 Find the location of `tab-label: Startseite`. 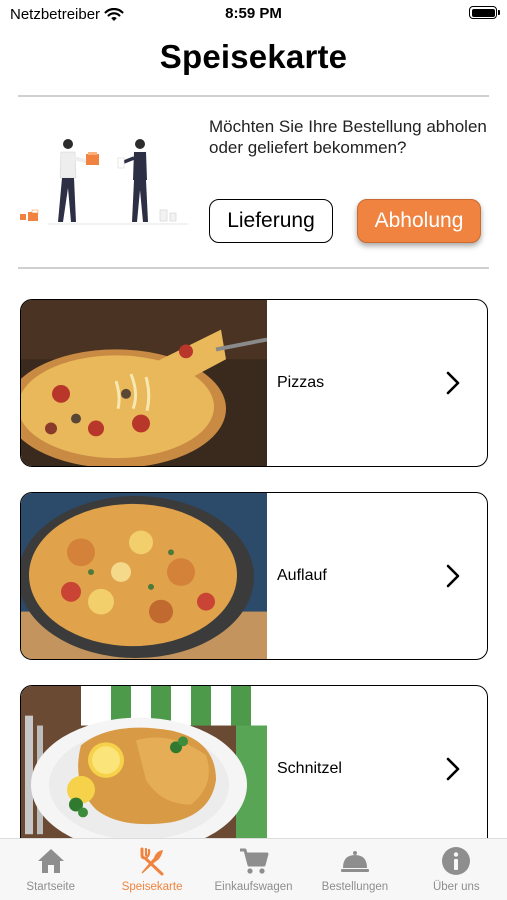

tab-label: Startseite is located at coordinates (50, 887).